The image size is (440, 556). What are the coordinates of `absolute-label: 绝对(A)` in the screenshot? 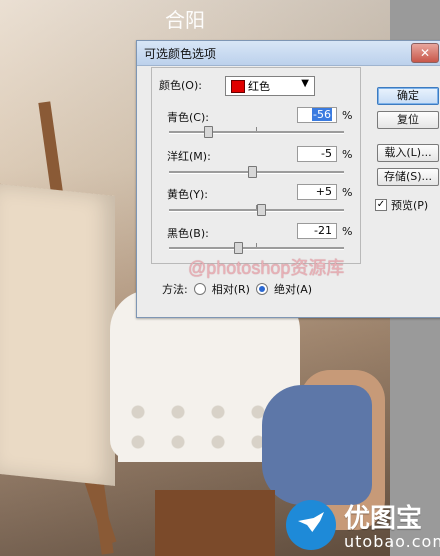 It's located at (293, 289).